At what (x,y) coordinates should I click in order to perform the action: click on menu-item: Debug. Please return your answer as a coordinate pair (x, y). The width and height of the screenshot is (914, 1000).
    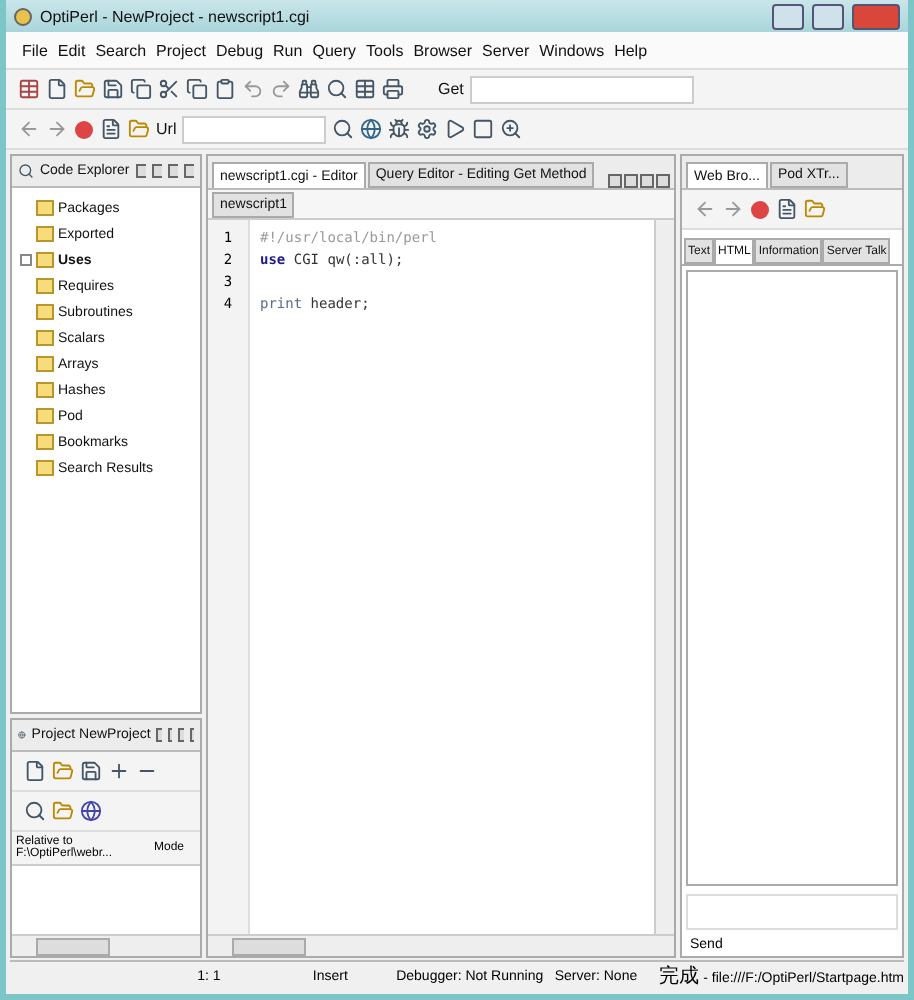
    Looking at the image, I should click on (239, 50).